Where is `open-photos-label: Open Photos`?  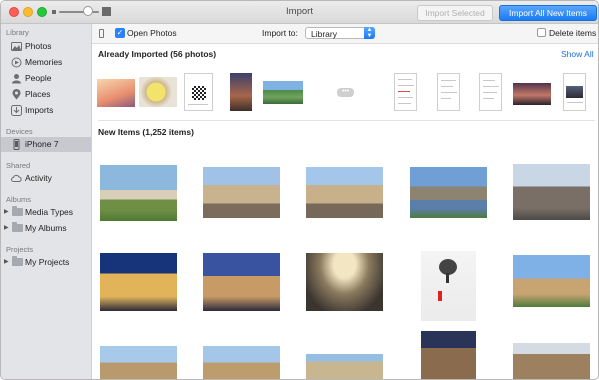 open-photos-label: Open Photos is located at coordinates (152, 33).